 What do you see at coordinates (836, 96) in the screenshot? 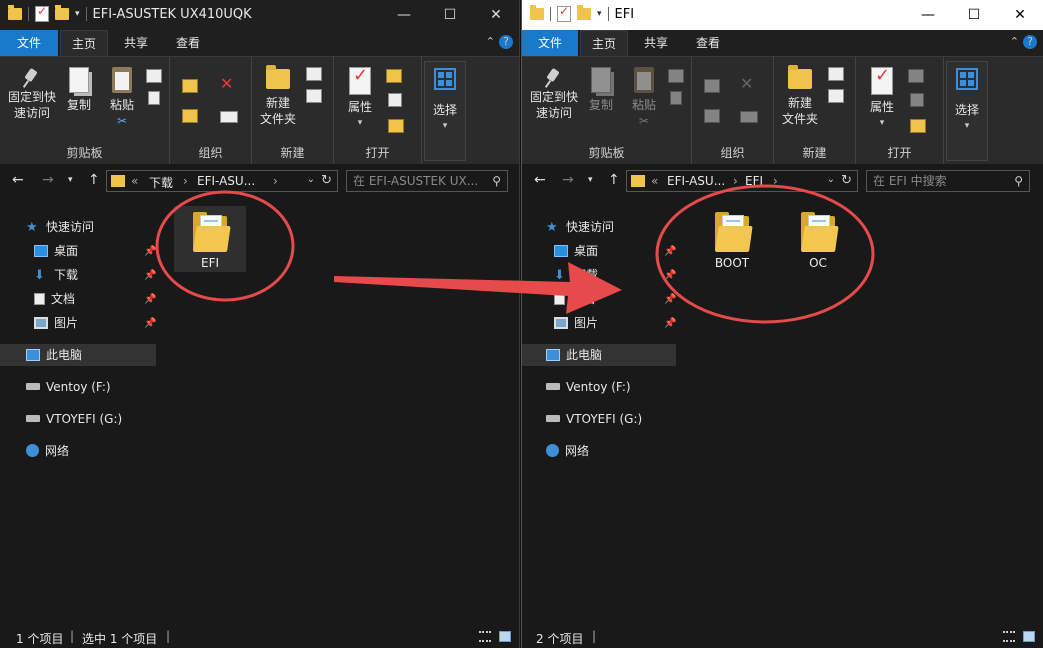
I see `easy-access-icon` at bounding box center [836, 96].